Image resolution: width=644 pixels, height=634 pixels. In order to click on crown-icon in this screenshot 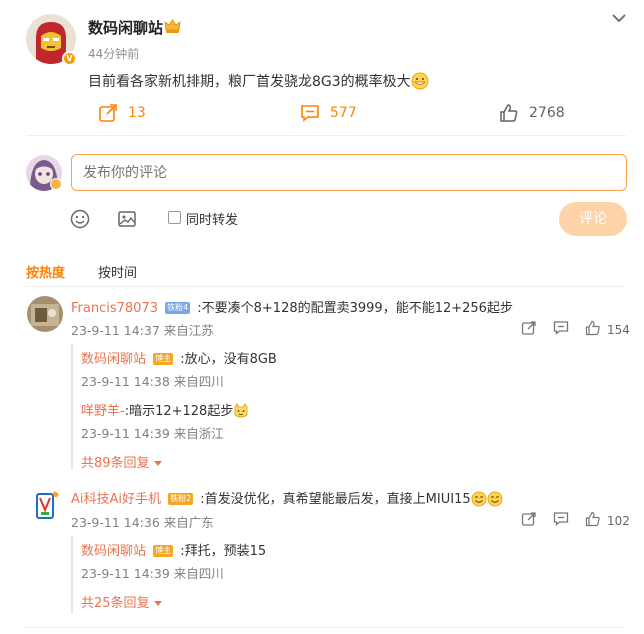, I will do `click(172, 26)`.